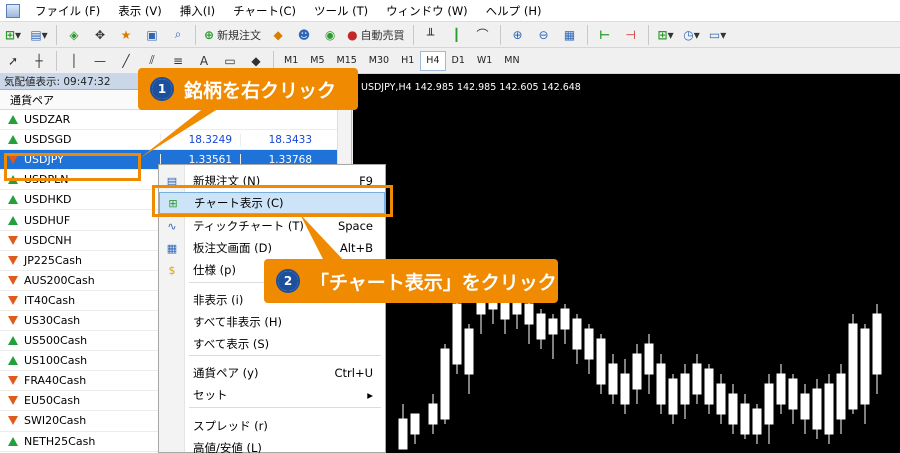  I want to click on symbol-name: EU50Cash, so click(52, 401).